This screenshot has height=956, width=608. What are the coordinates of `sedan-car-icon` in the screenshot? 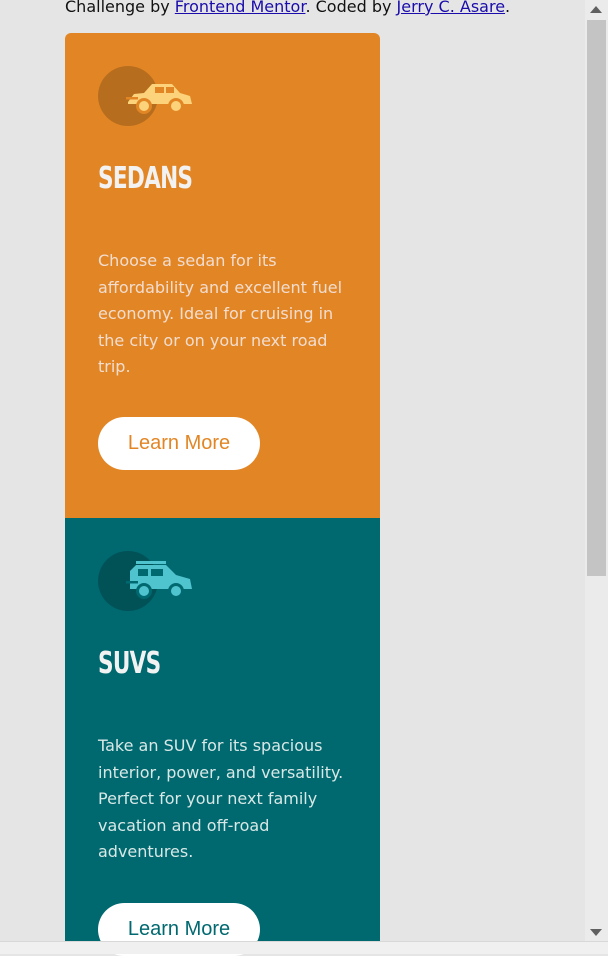 It's located at (148, 97).